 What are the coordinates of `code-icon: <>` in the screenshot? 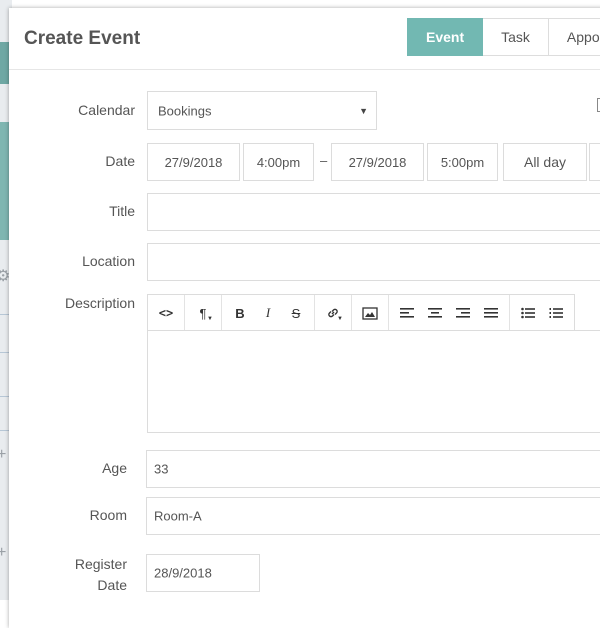 It's located at (166, 313).